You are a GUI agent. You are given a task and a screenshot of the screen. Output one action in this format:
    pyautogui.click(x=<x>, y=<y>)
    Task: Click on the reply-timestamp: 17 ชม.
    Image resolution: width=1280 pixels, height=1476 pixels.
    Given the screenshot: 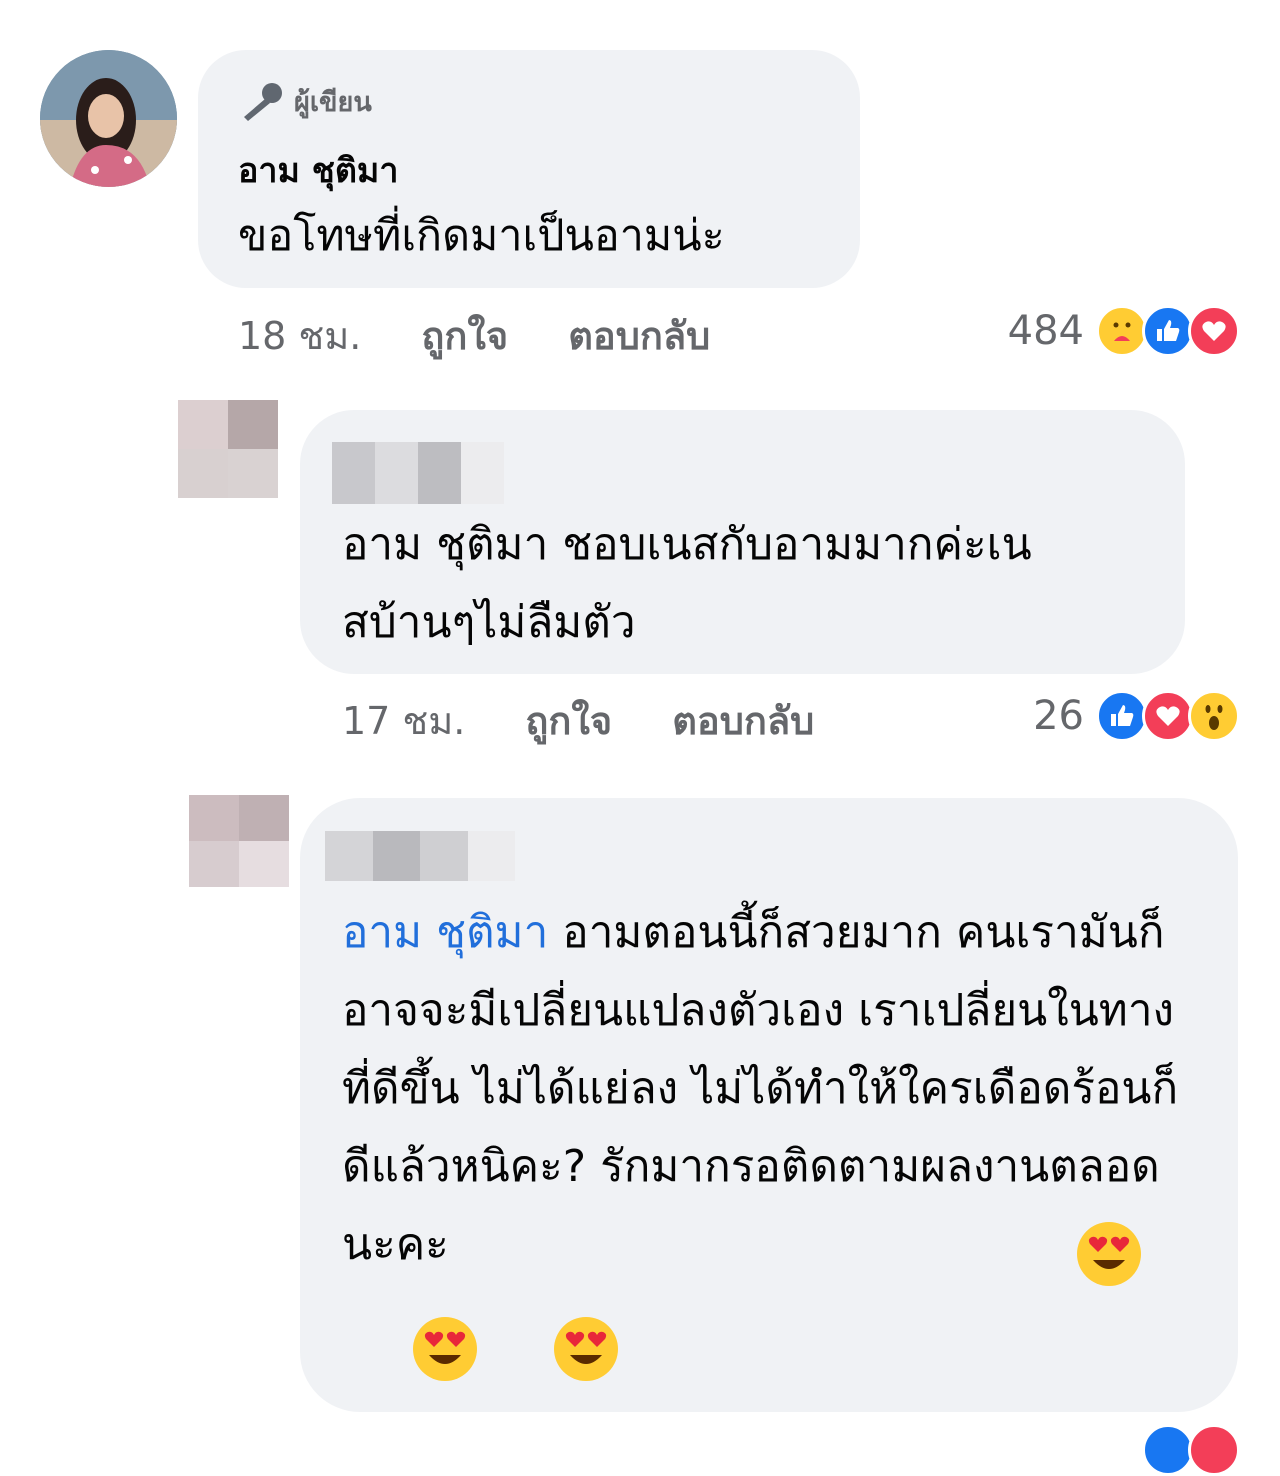 What is the action you would take?
    pyautogui.click(x=403, y=720)
    